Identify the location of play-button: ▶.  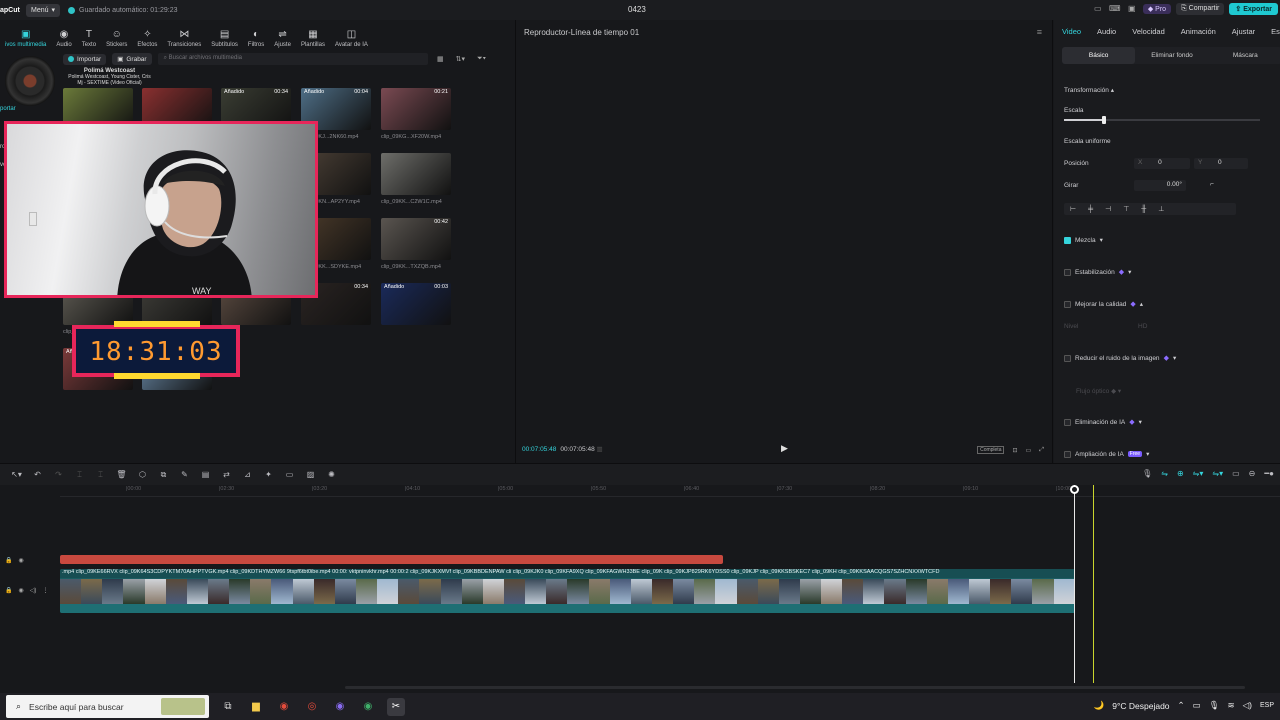
(784, 448).